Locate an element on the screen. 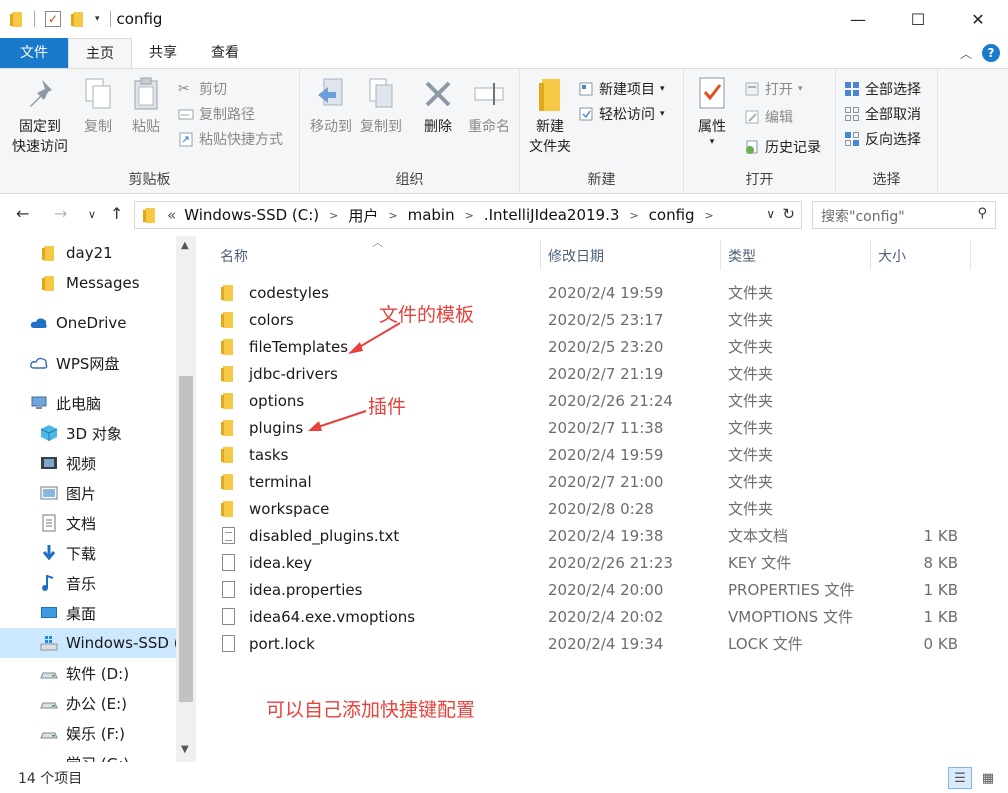 The height and width of the screenshot is (793, 1008). sidebar-item: day21 is located at coordinates (88, 253).